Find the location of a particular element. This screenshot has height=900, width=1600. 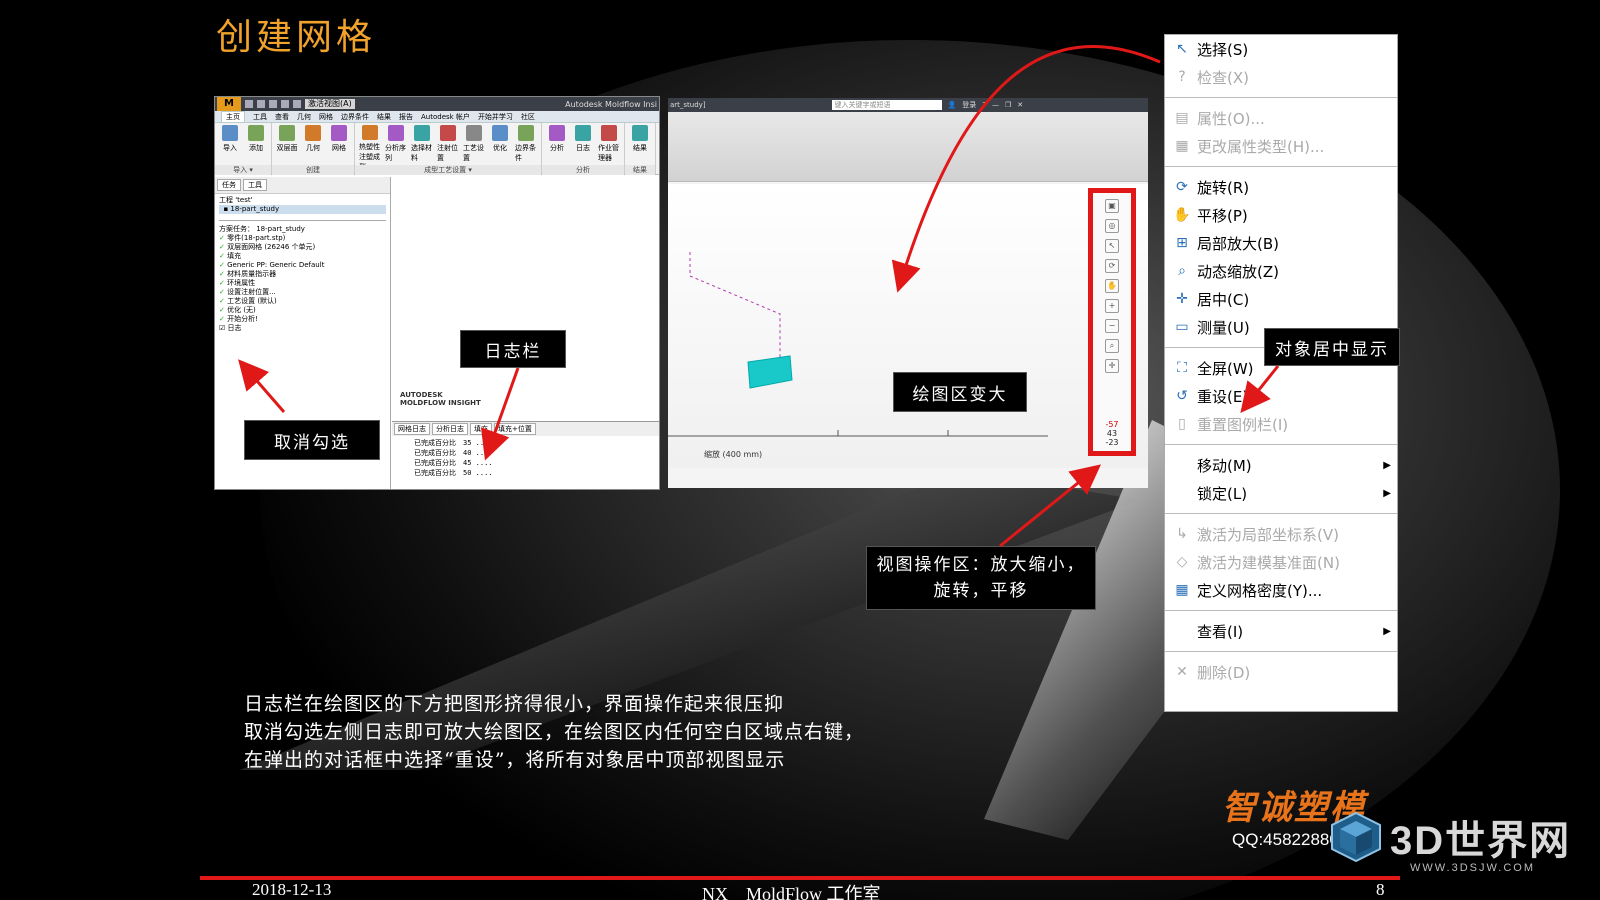

project-node: 工程 'test' is located at coordinates (302, 200).